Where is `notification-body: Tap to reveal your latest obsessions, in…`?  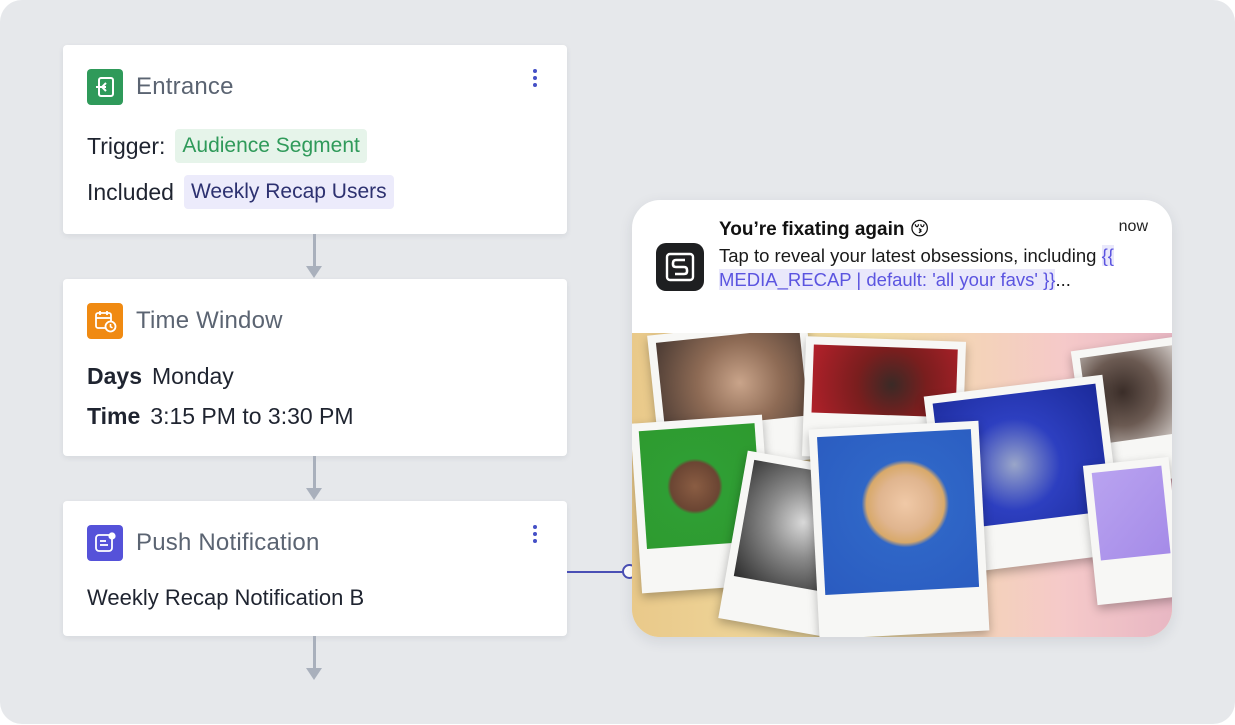
notification-body: Tap to reveal your latest obsessions, in… is located at coordinates (919, 267).